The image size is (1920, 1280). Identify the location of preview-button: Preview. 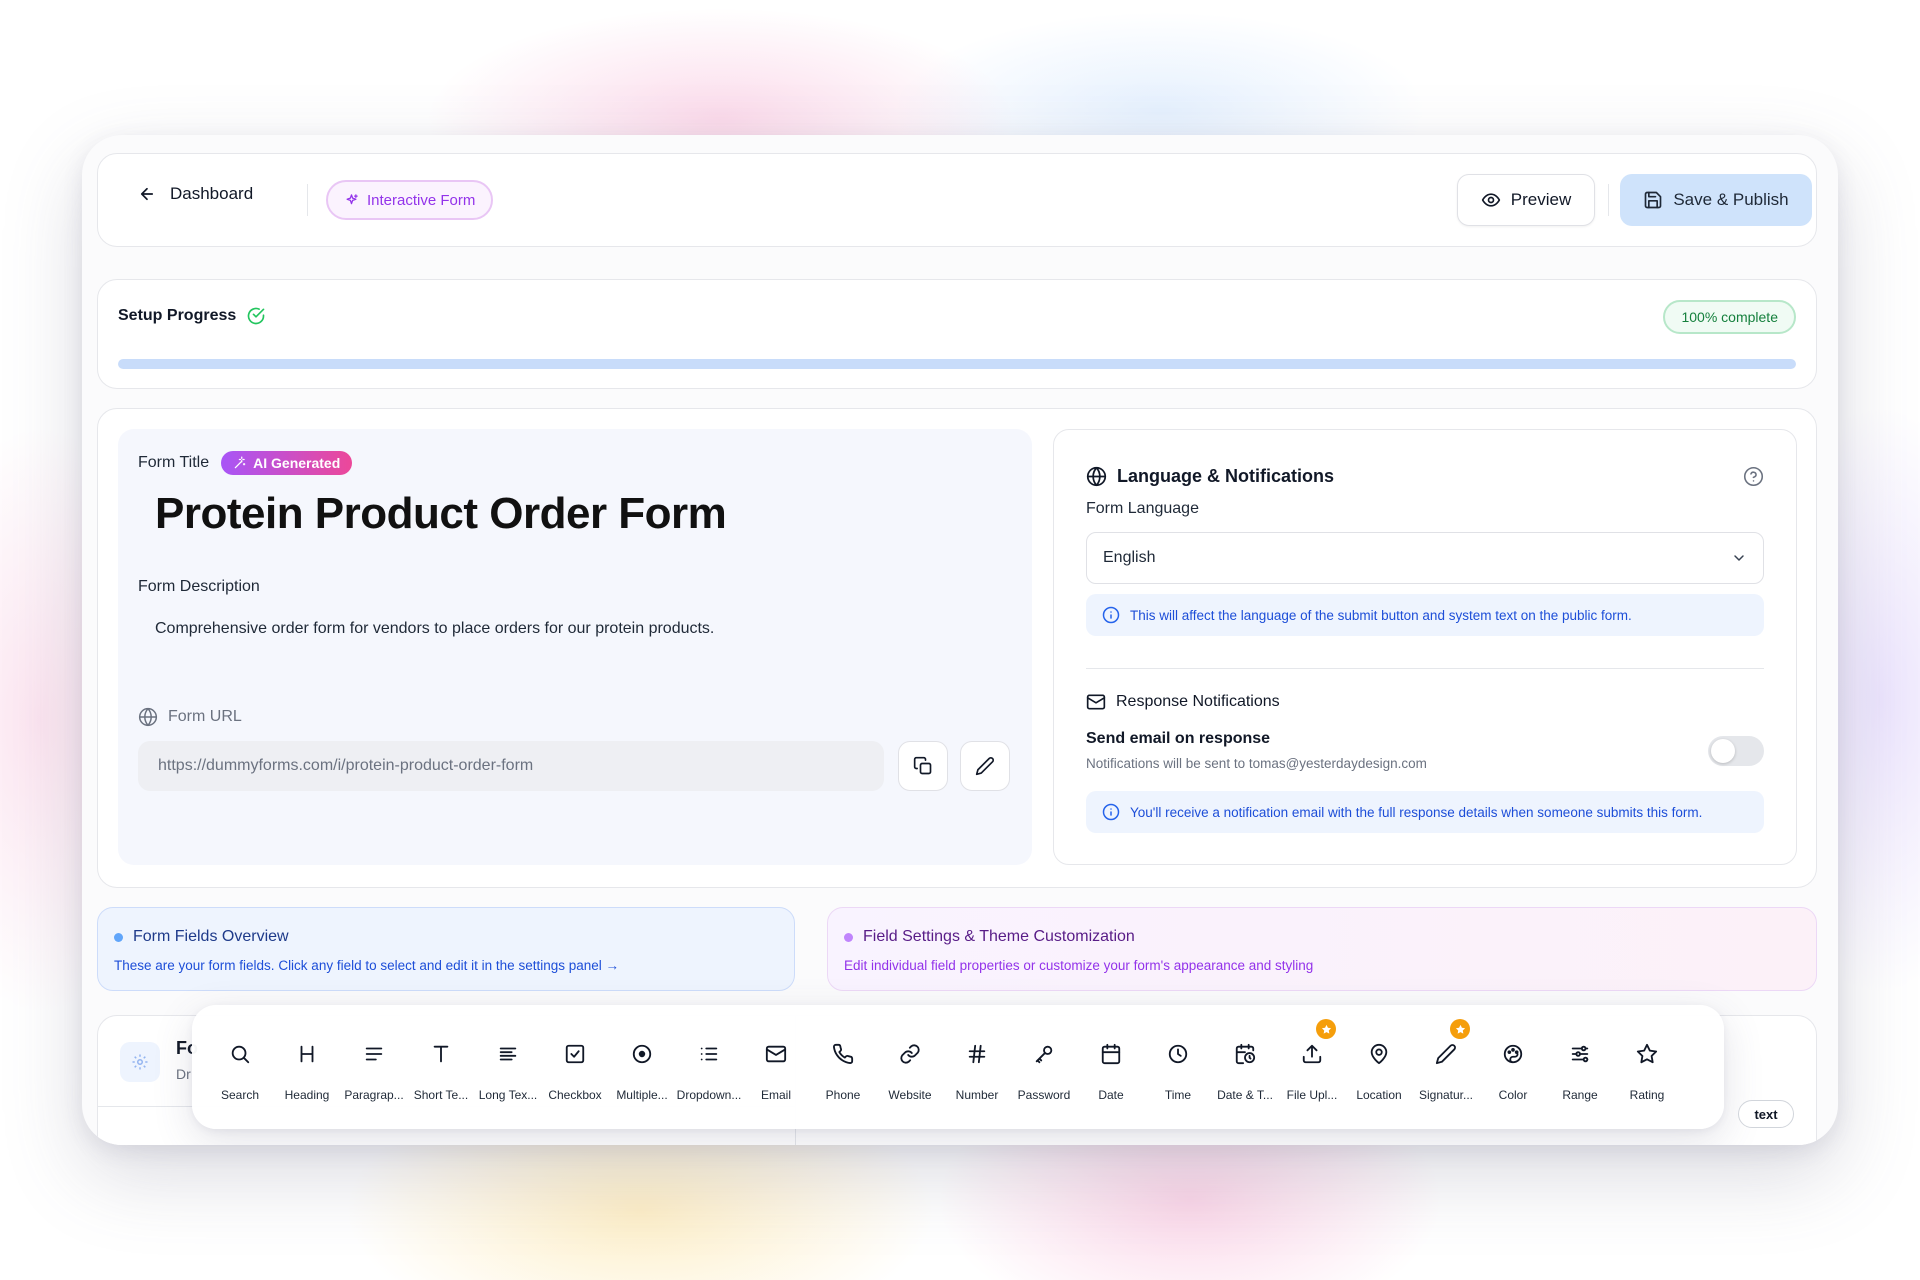
(1526, 200).